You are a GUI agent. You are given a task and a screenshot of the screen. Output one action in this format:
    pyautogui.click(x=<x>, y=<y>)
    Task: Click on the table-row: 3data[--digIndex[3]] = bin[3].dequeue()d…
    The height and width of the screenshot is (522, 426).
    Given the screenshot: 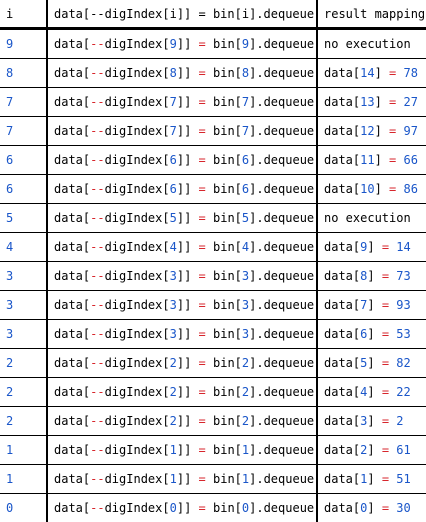 What is the action you would take?
    pyautogui.click(x=213, y=276)
    